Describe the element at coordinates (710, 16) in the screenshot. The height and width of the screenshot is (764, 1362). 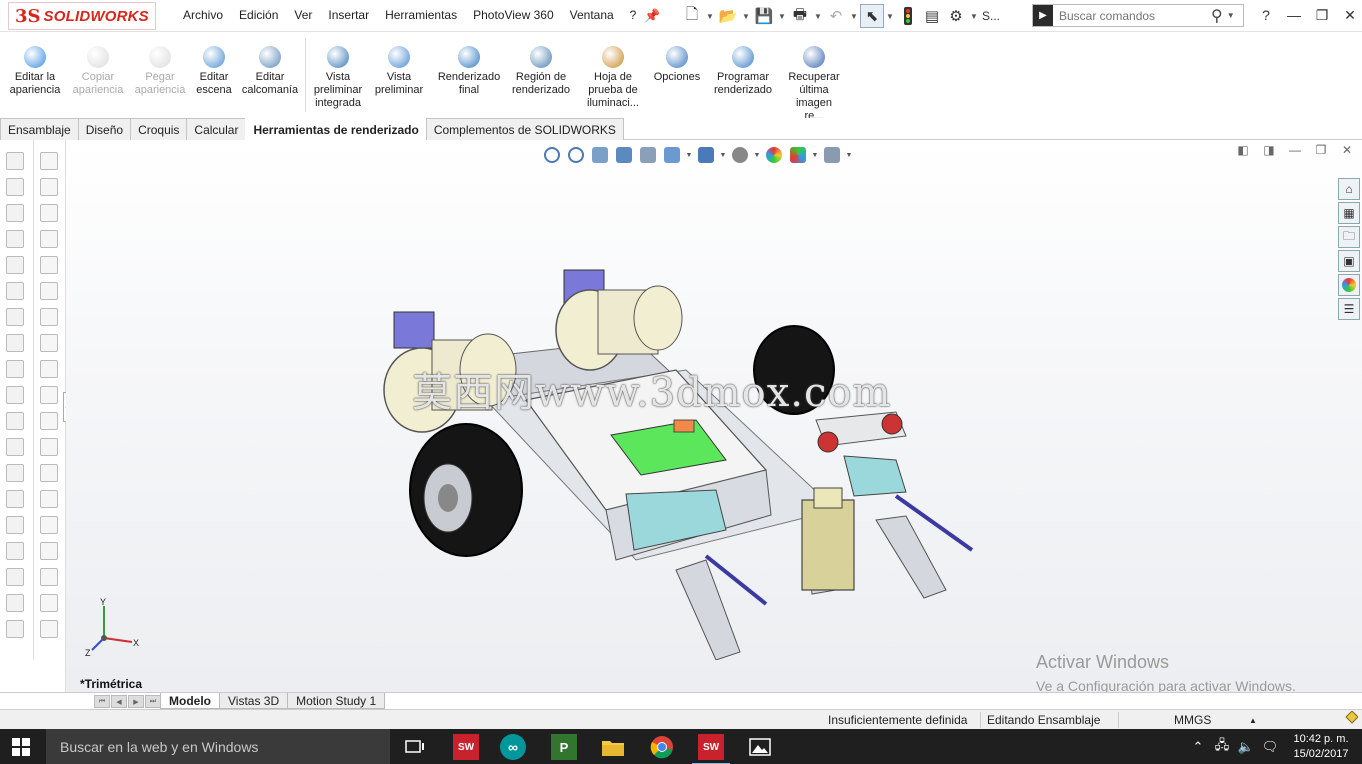
I see `new-dropdown-icon: ▼` at that location.